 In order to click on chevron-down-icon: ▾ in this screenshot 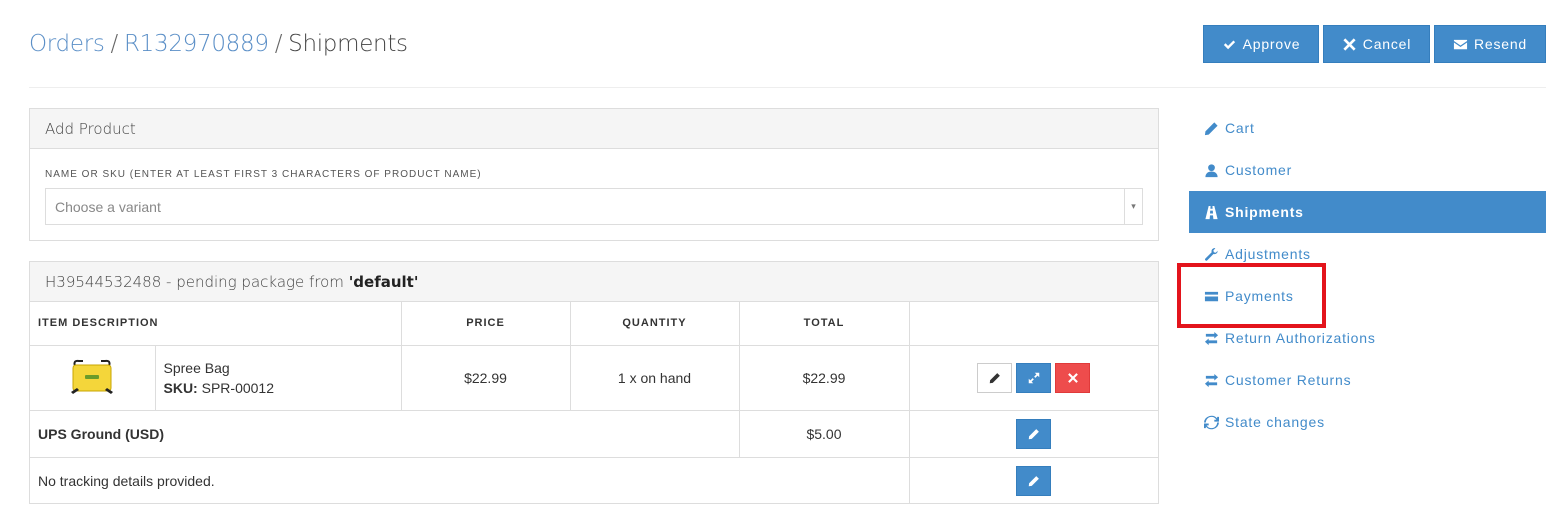, I will do `click(1133, 206)`.